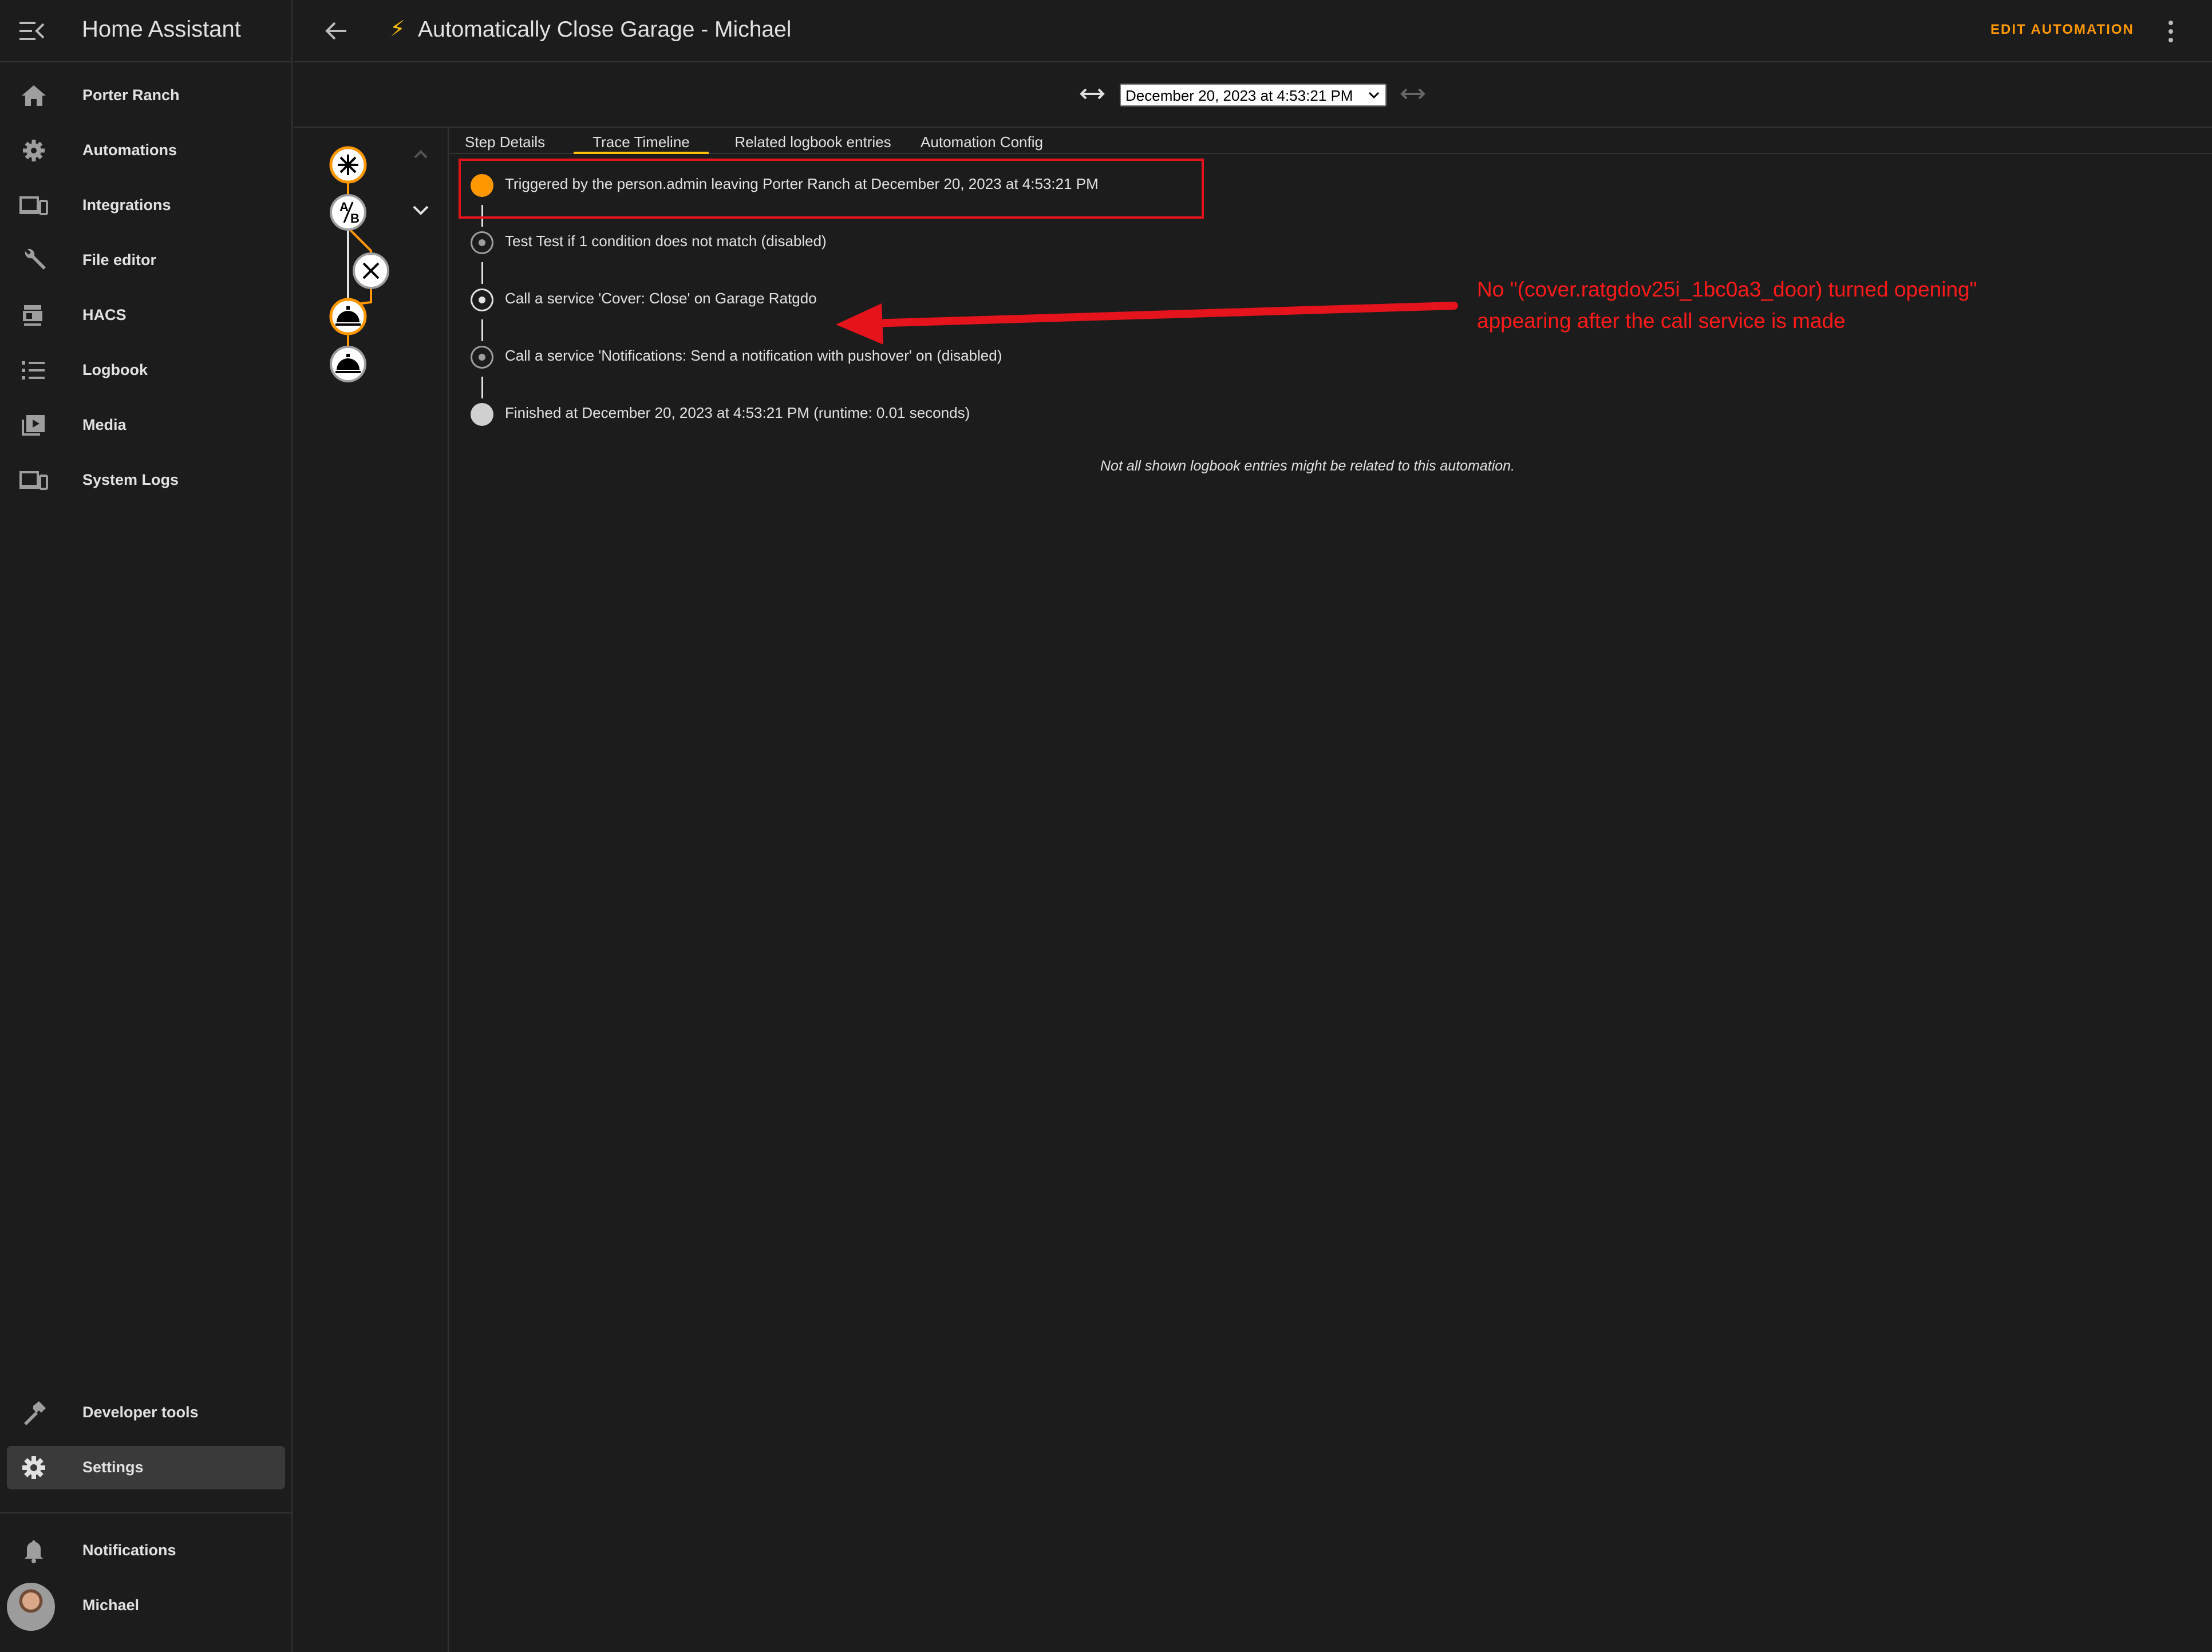 The image size is (2212, 1652). Describe the element at coordinates (32, 315) in the screenshot. I see `hacs-icon` at that location.